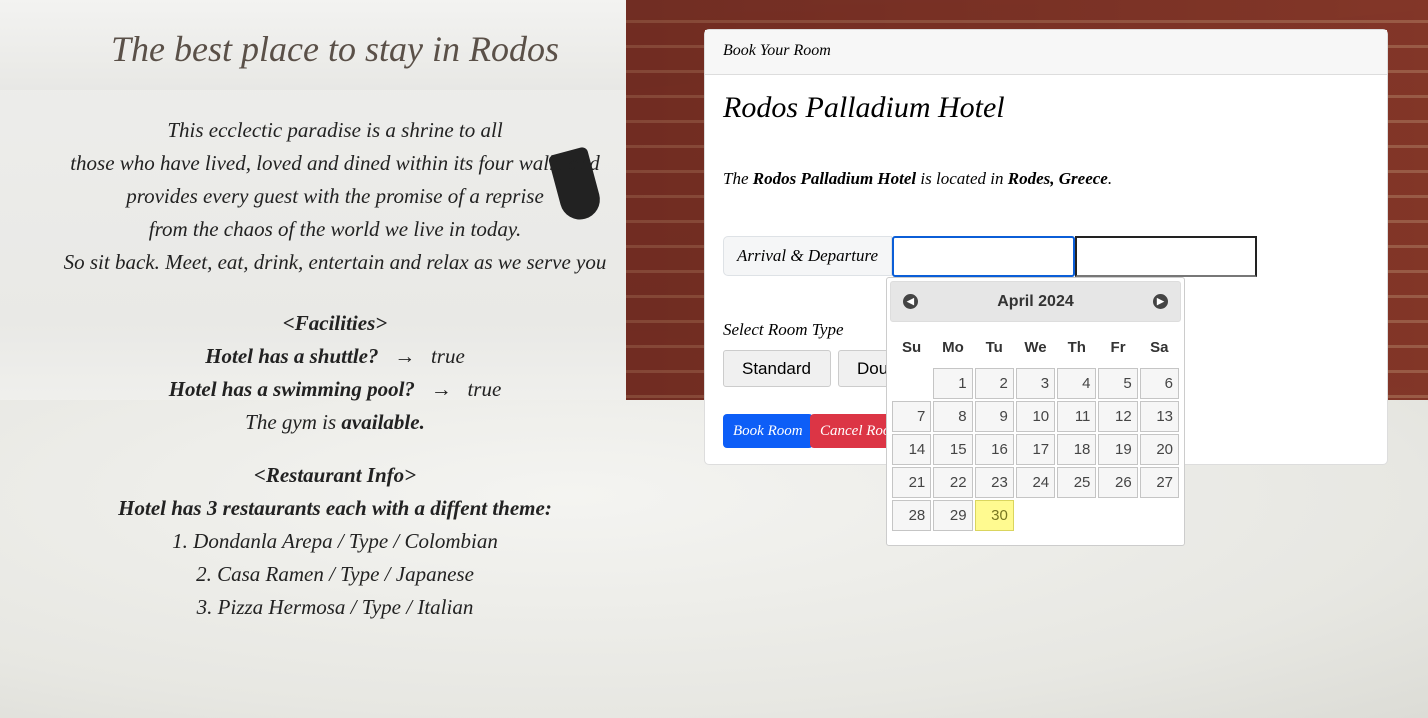 The width and height of the screenshot is (1428, 718). I want to click on restaurant-item: 1. Dondanla Arepa / Type / Colombian, so click(335, 541).